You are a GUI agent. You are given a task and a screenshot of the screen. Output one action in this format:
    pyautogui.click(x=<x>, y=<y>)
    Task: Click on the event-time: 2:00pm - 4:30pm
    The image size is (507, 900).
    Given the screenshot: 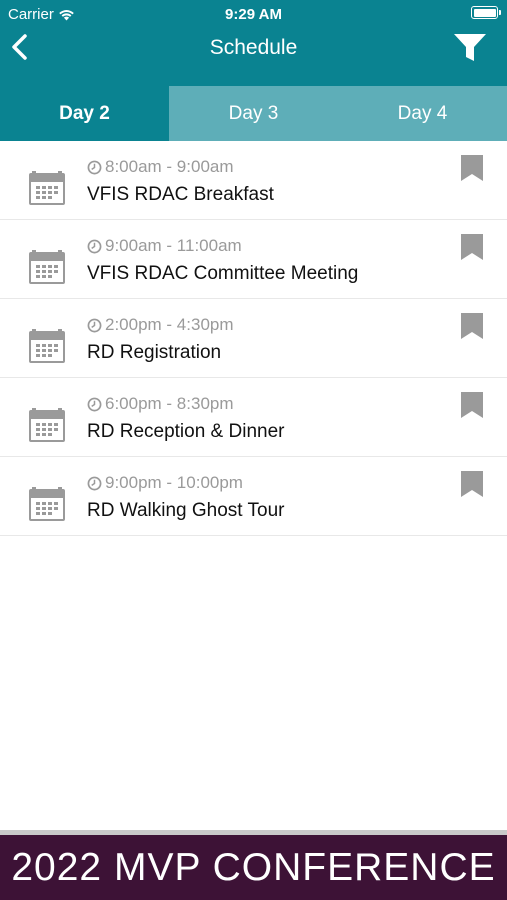 What is the action you would take?
    pyautogui.click(x=160, y=325)
    